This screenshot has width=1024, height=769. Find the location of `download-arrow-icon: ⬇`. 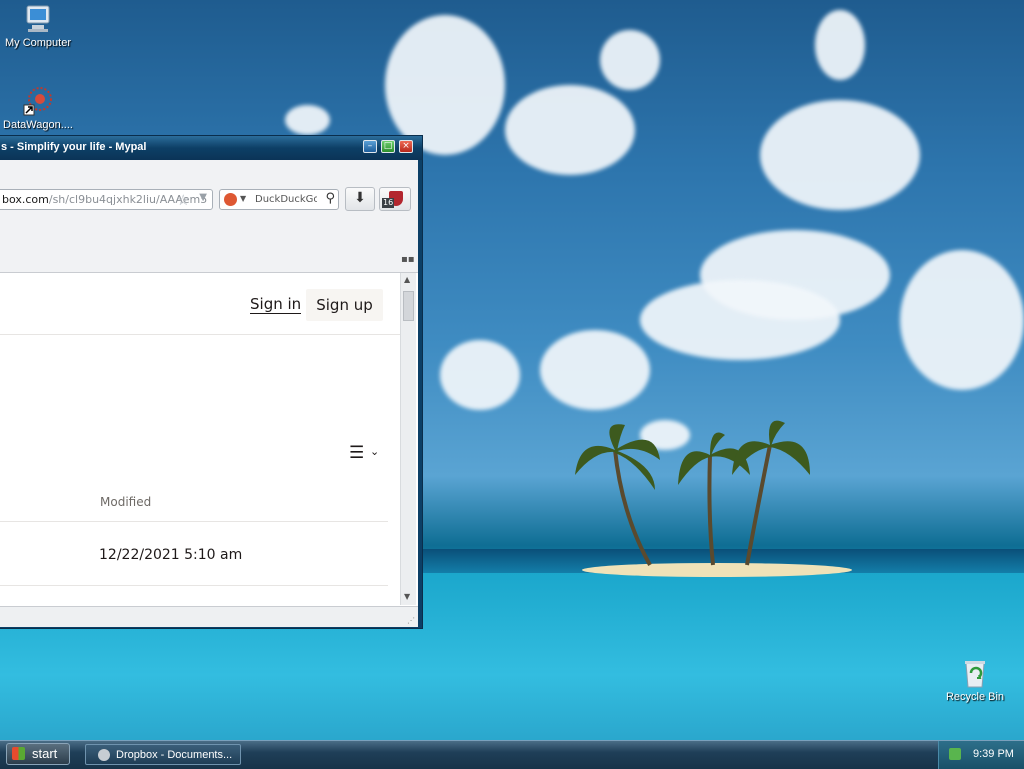

download-arrow-icon: ⬇ is located at coordinates (360, 198).